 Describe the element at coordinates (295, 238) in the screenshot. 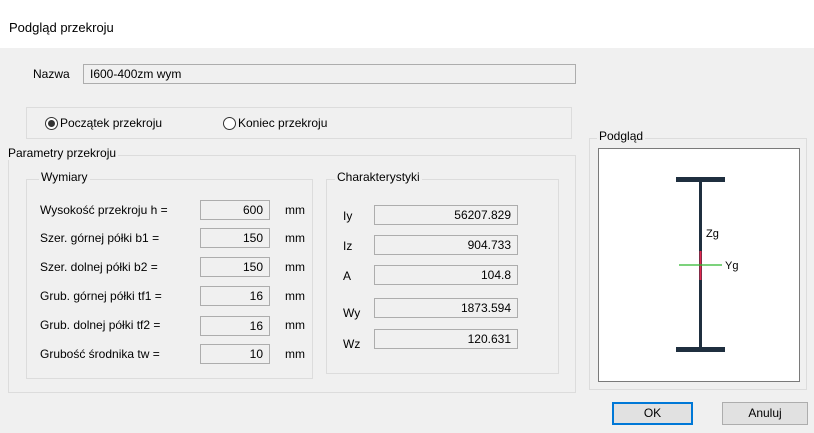

I see `top-flange-width-unit: mm` at that location.